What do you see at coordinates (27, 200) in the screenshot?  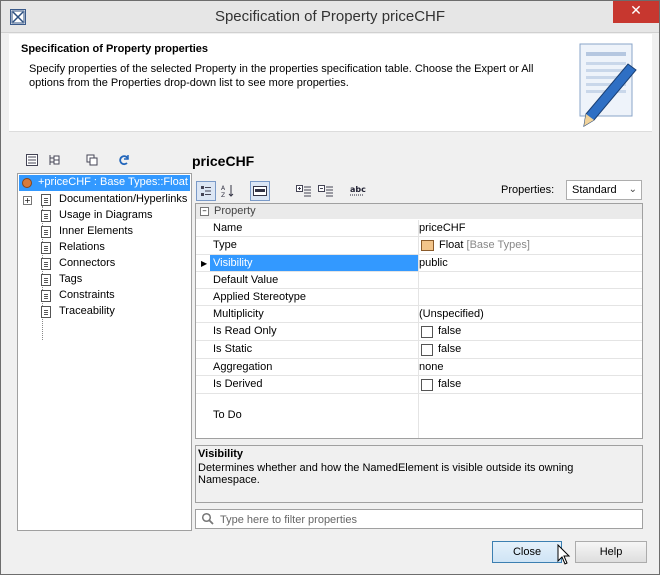 I see `expand-icon: +` at bounding box center [27, 200].